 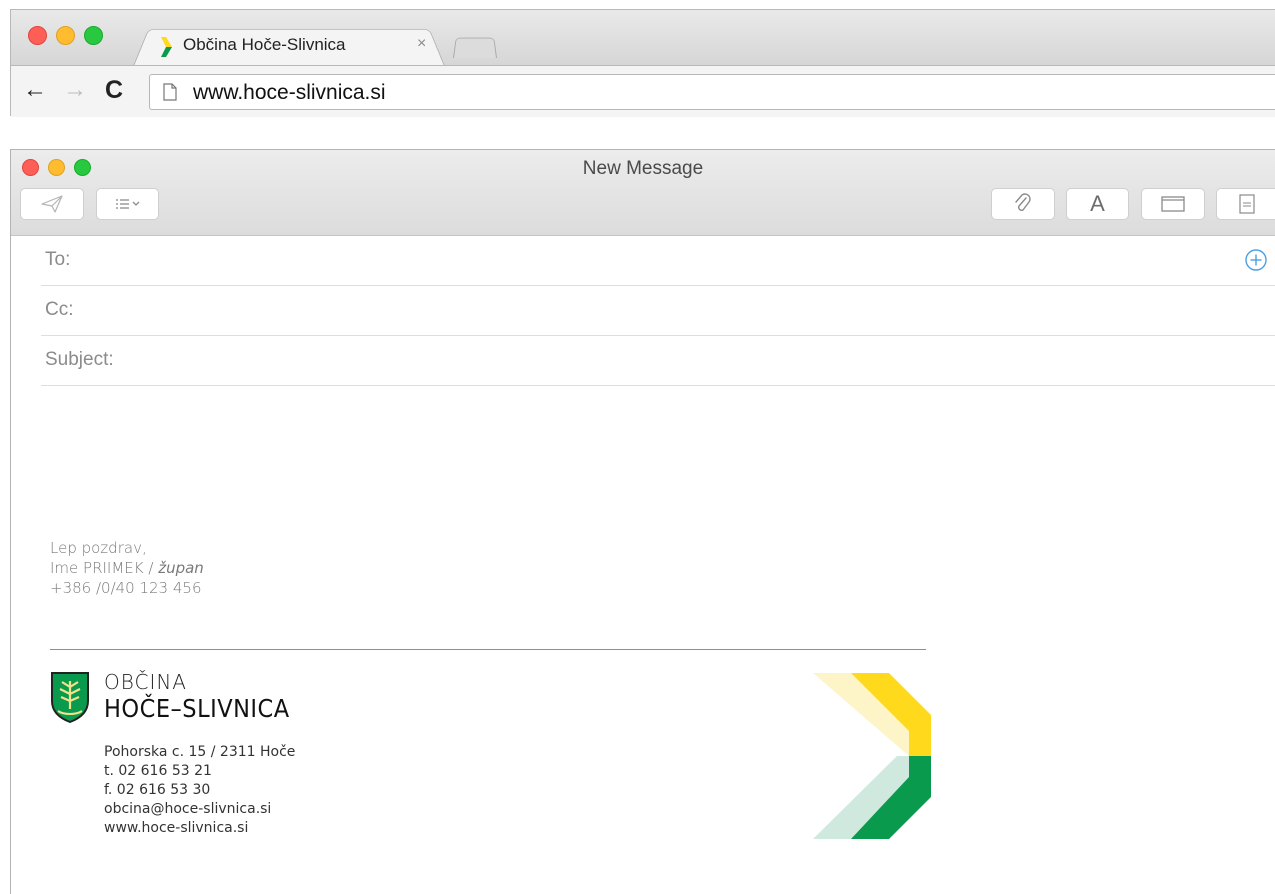 What do you see at coordinates (643, 193) in the screenshot?
I see `mail-header: New Message A` at bounding box center [643, 193].